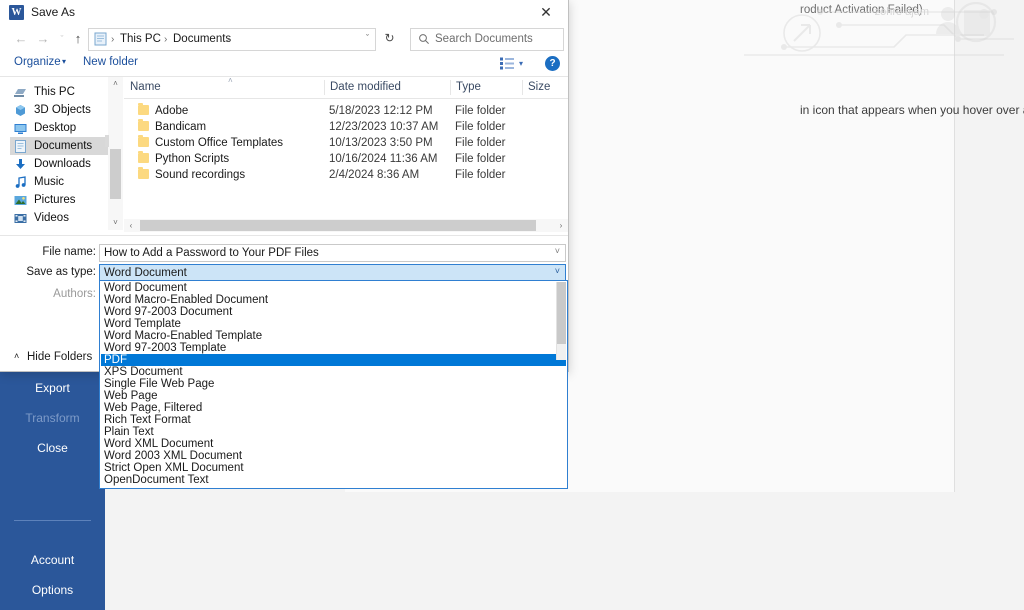  I want to click on file-name-label: File name:, so click(69, 252).